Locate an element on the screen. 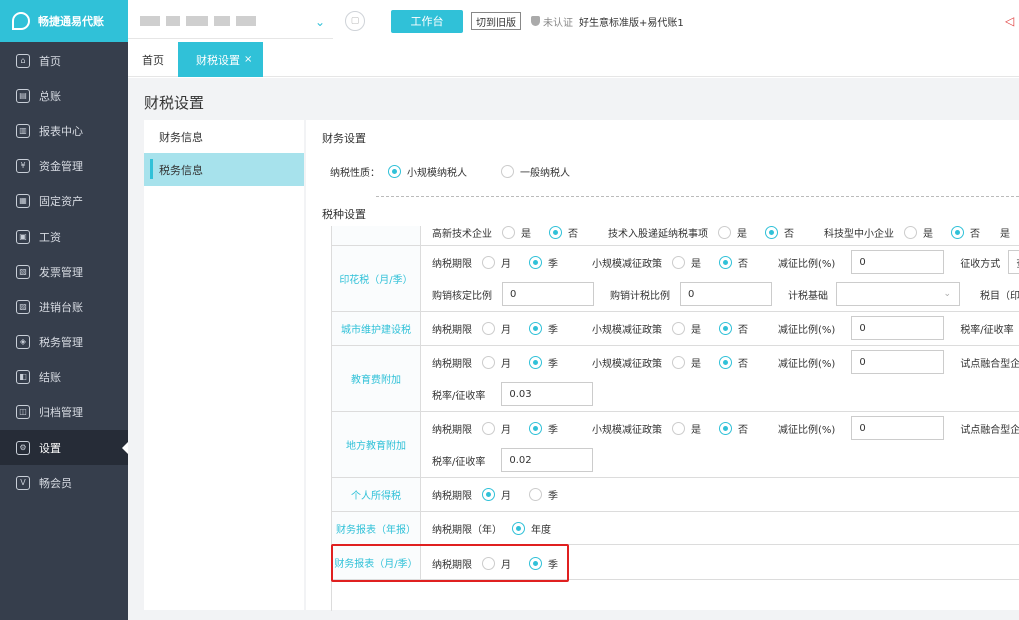 The height and width of the screenshot is (620, 1019). purchase-tax-input: 0 is located at coordinates (726, 294).